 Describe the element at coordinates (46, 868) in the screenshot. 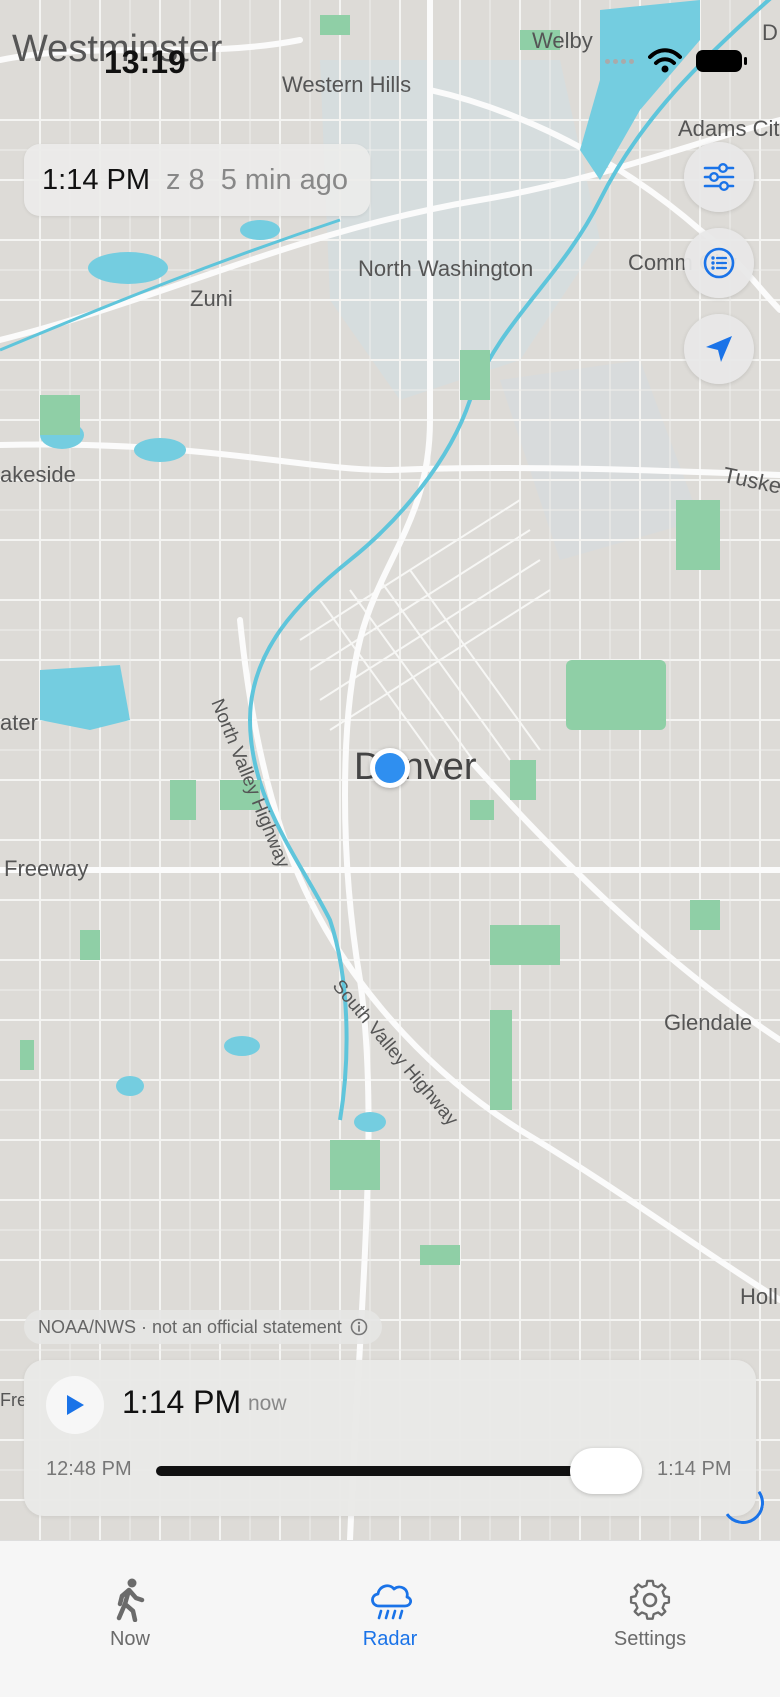

I see `map-label-freeway: Freeway` at that location.